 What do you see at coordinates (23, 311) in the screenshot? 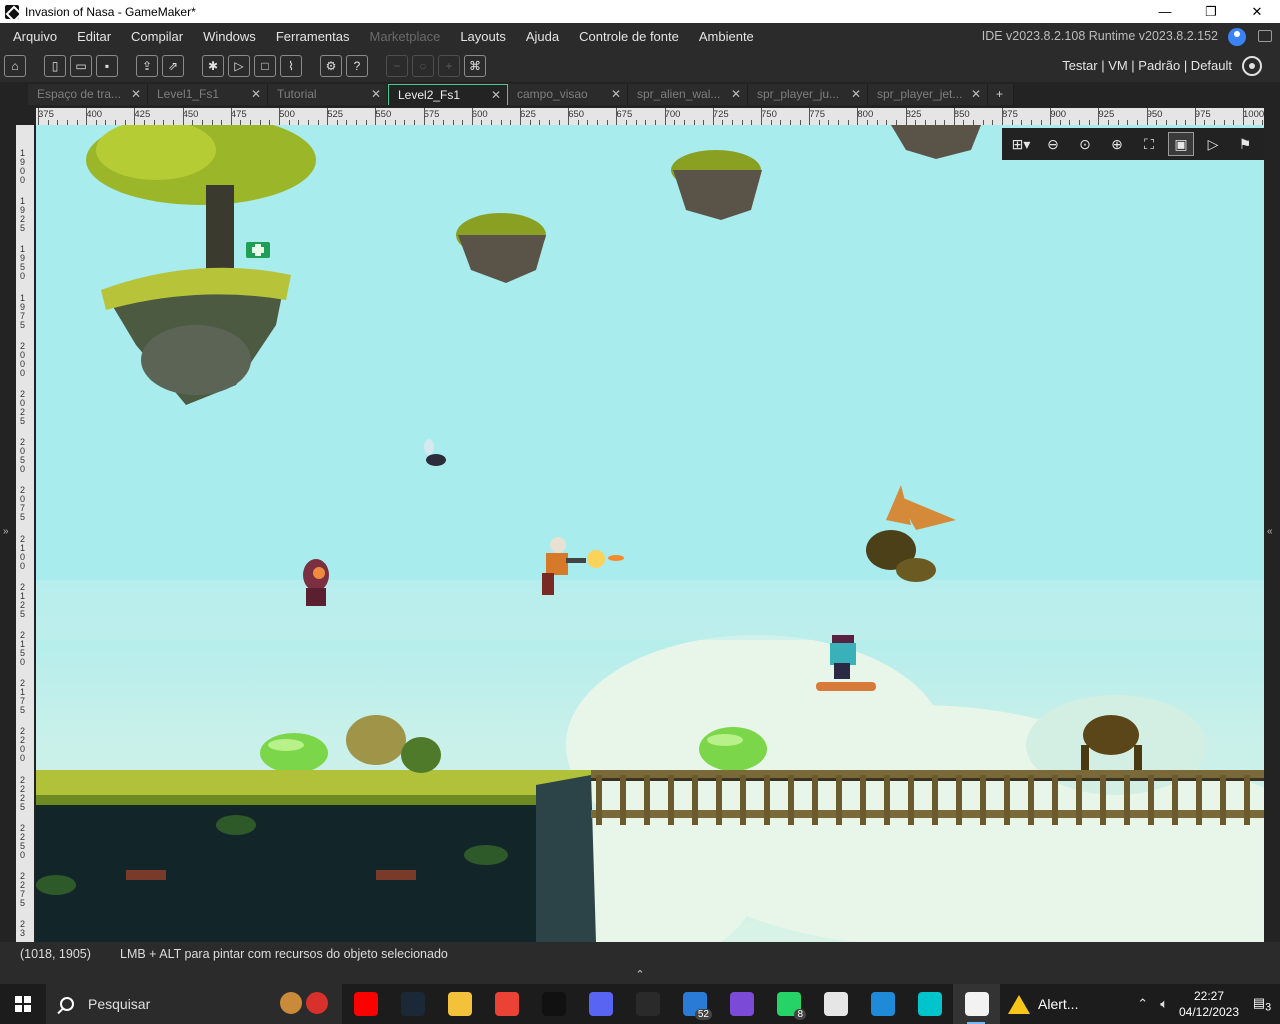
I see `ruler-left-label: 1975` at bounding box center [23, 311].